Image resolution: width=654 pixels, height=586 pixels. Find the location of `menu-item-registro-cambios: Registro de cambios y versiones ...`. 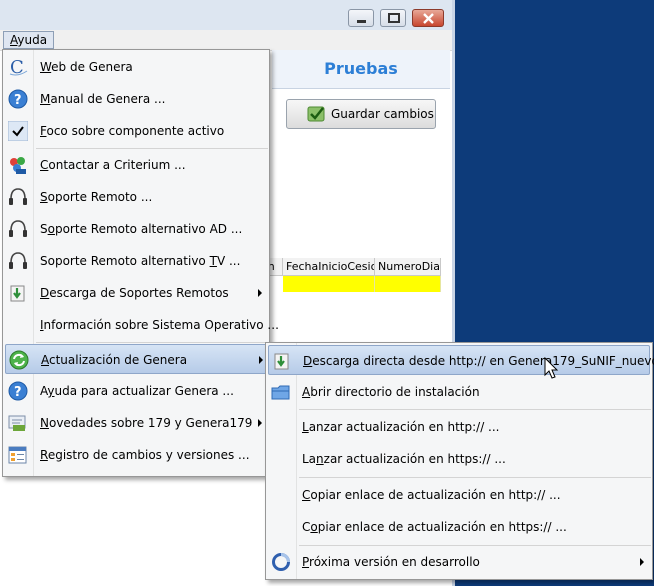

menu-item-registro-cambios: Registro de cambios y versiones ... is located at coordinates (136, 455).